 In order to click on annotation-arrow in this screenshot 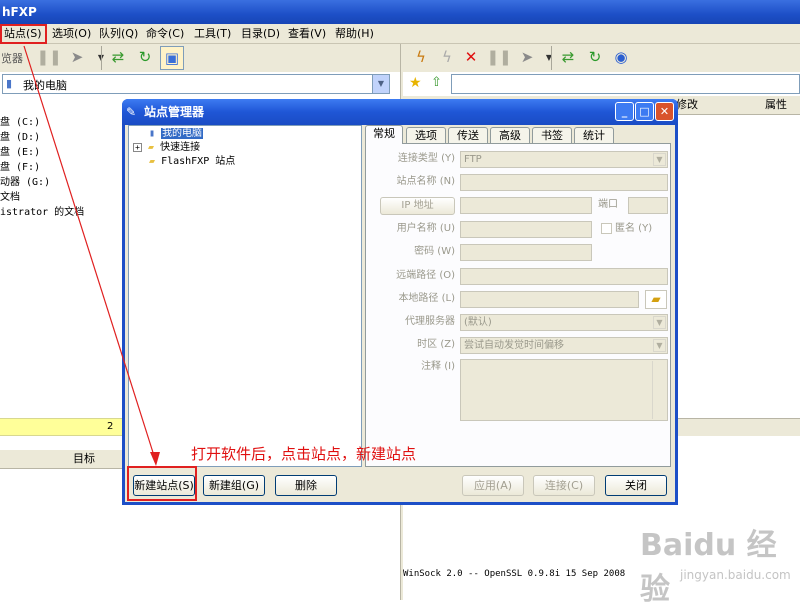, I will do `click(91, 255)`.